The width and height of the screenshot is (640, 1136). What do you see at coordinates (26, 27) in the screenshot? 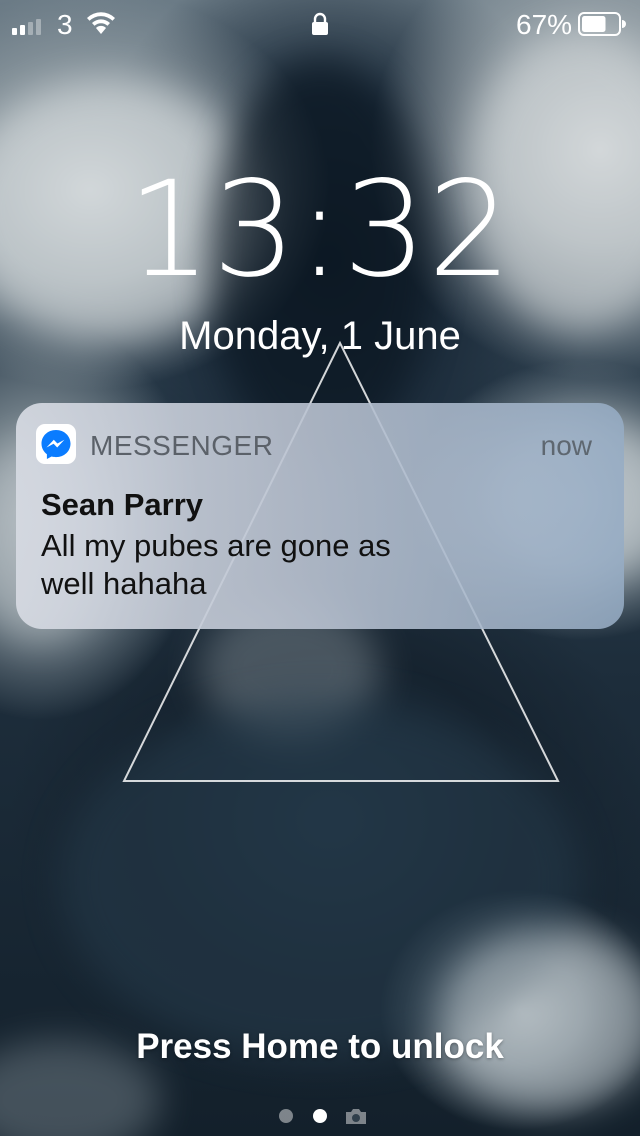
I see `signal-icon` at bounding box center [26, 27].